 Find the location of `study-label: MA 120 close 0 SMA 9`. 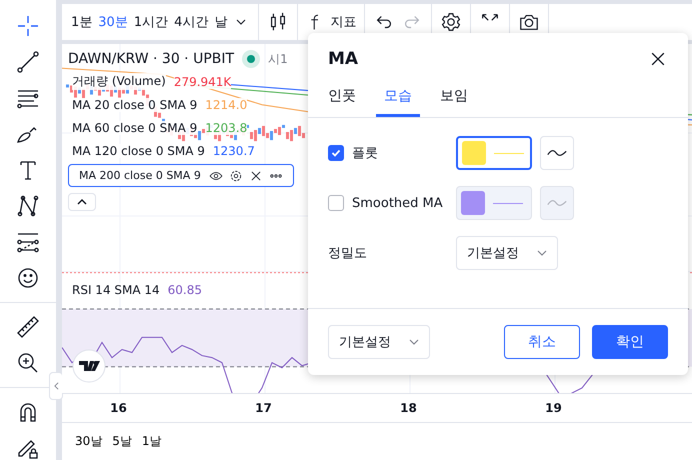

study-label: MA 120 close 0 SMA 9 is located at coordinates (138, 151).